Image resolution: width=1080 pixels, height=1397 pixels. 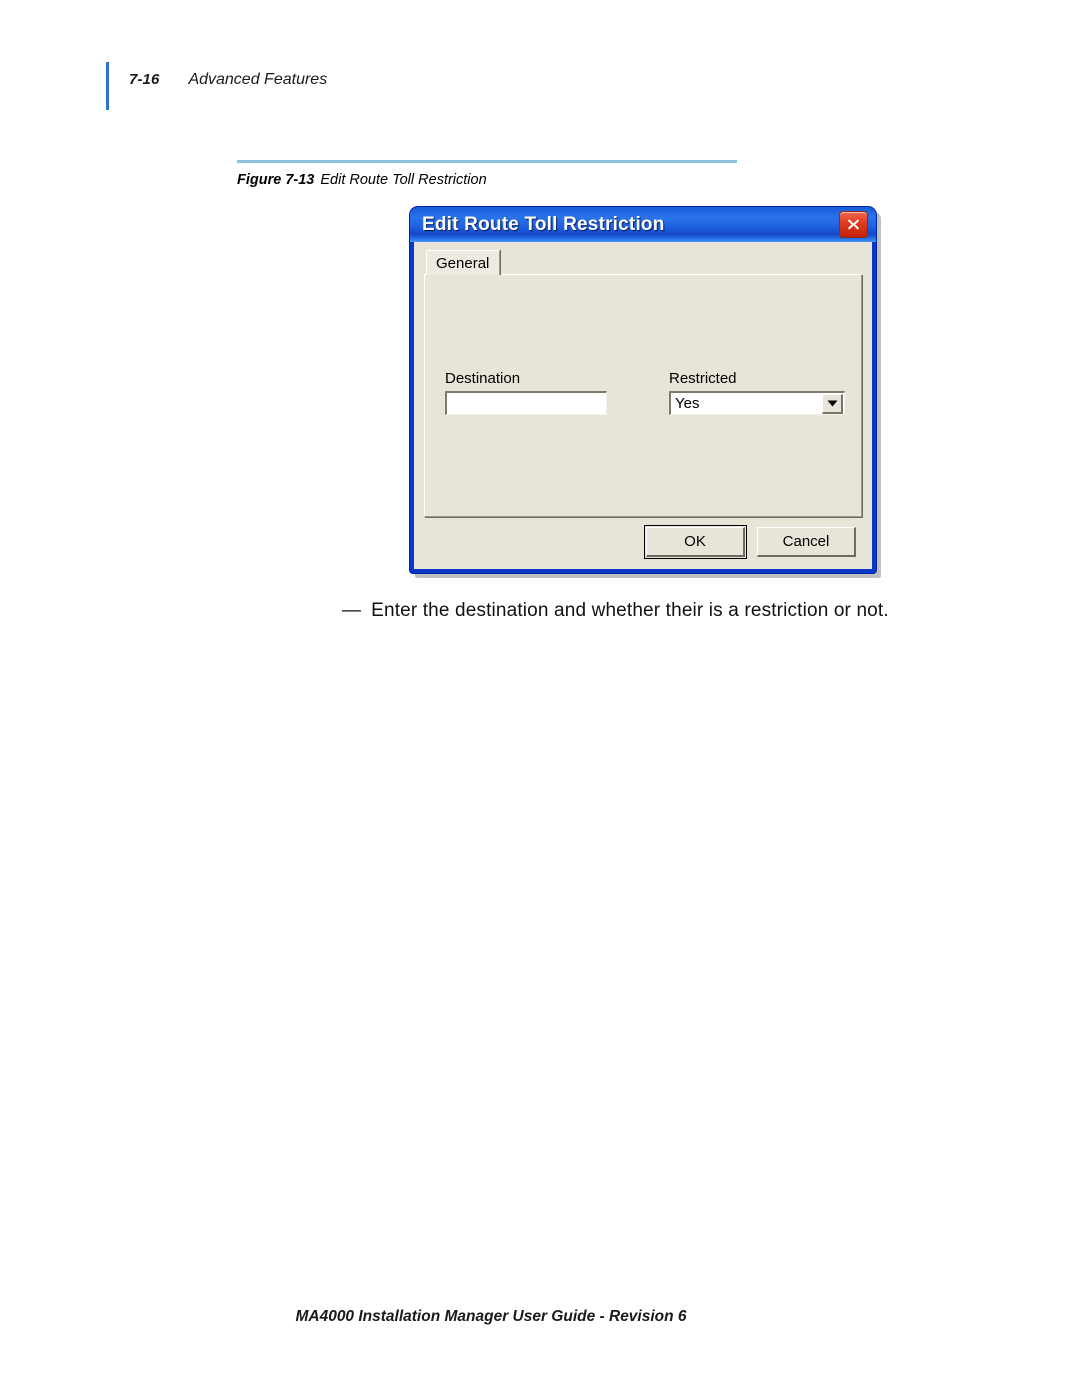 I want to click on figure-label: Figure 7-13, so click(x=276, y=180).